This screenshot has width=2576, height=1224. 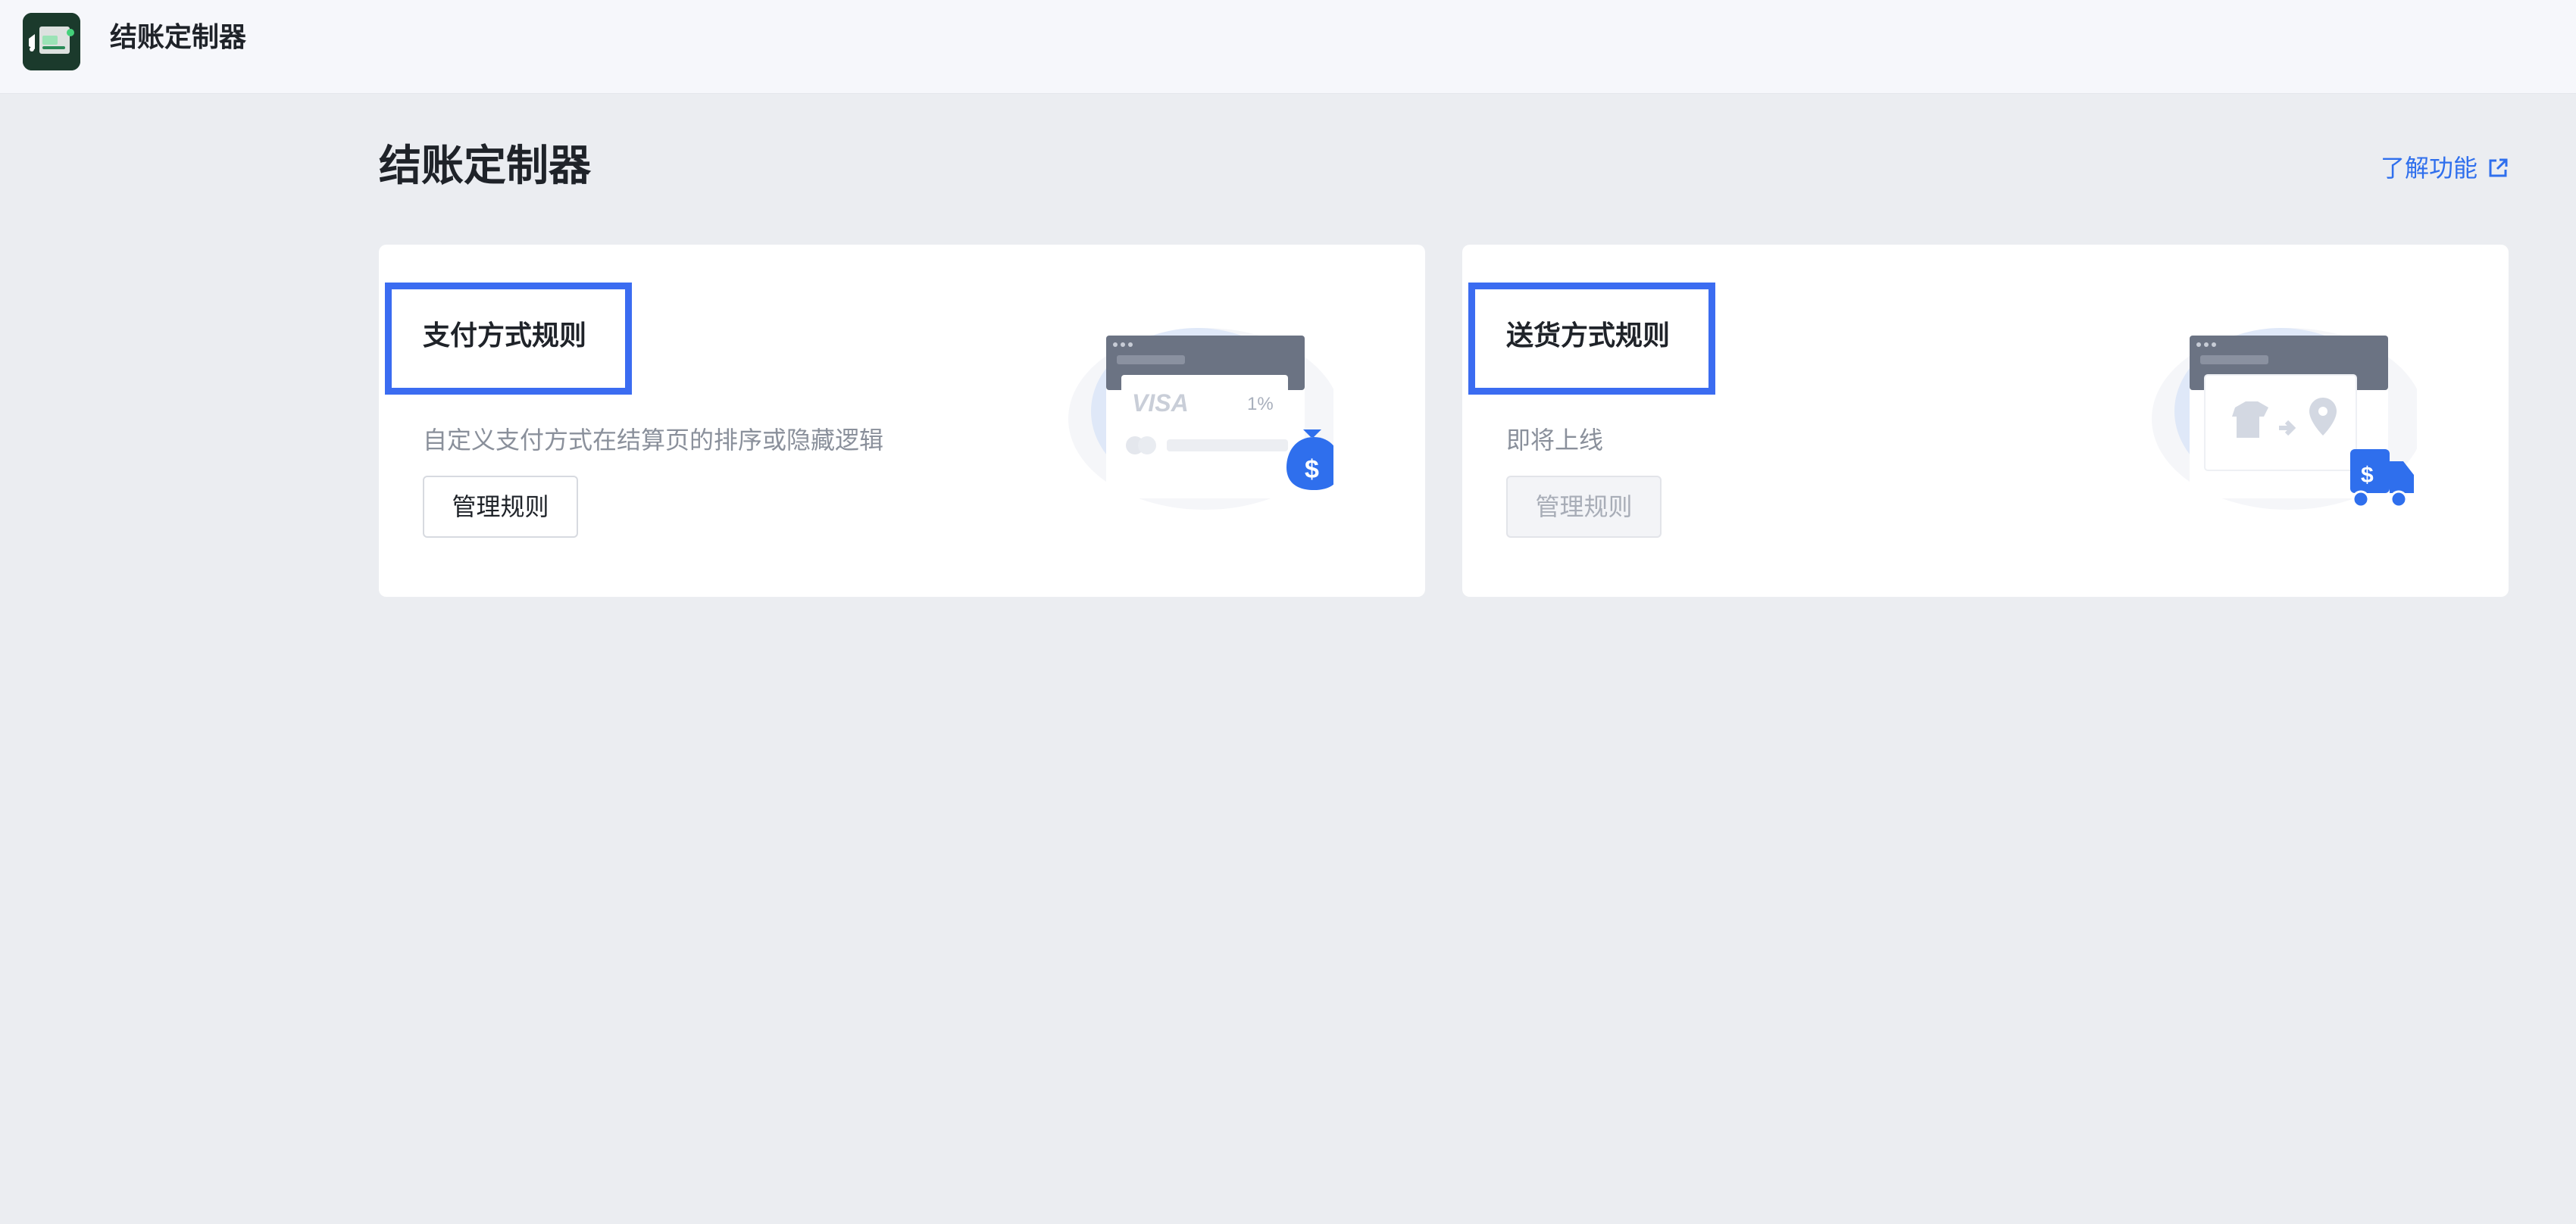 I want to click on payment-rules-card: 支付方式规则 自定义支付方式在结算页的排序或隐藏逻辑 管理规则 VISA 1%, so click(x=902, y=421).